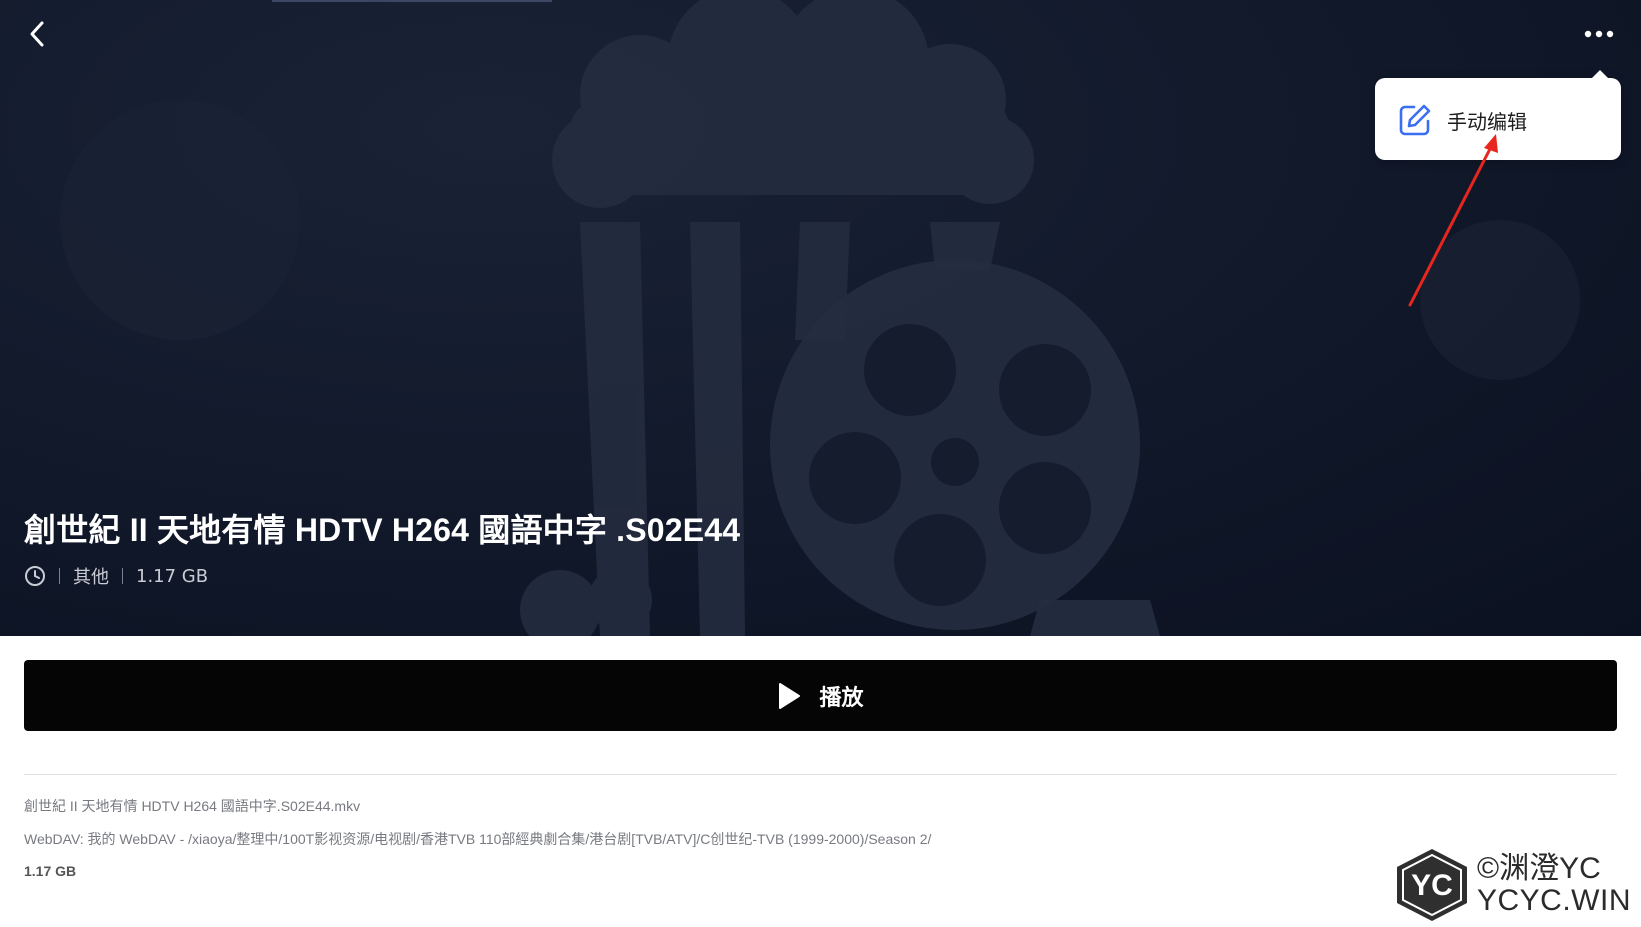 Image resolution: width=1641 pixels, height=927 pixels. I want to click on watermark-logo: YC, so click(1432, 885).